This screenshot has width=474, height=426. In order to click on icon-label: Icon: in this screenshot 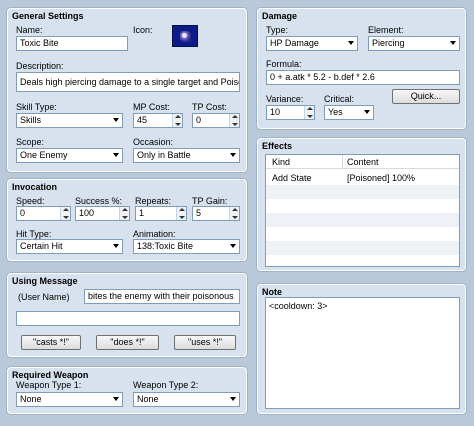, I will do `click(143, 30)`.